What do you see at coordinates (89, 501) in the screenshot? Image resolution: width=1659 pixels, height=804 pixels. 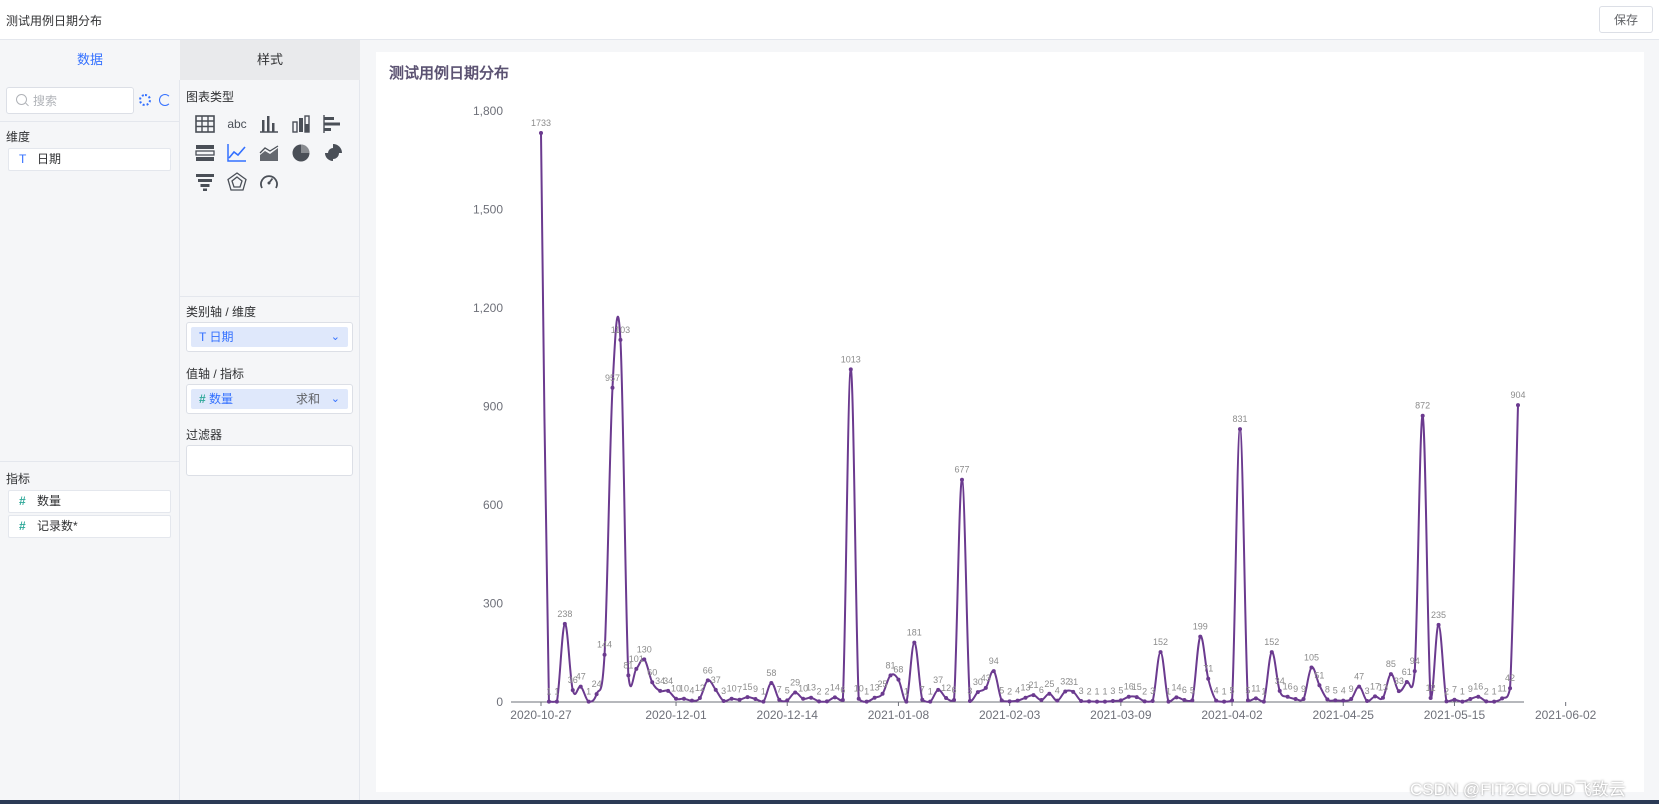 I see `metric-item-count: # 数量` at bounding box center [89, 501].